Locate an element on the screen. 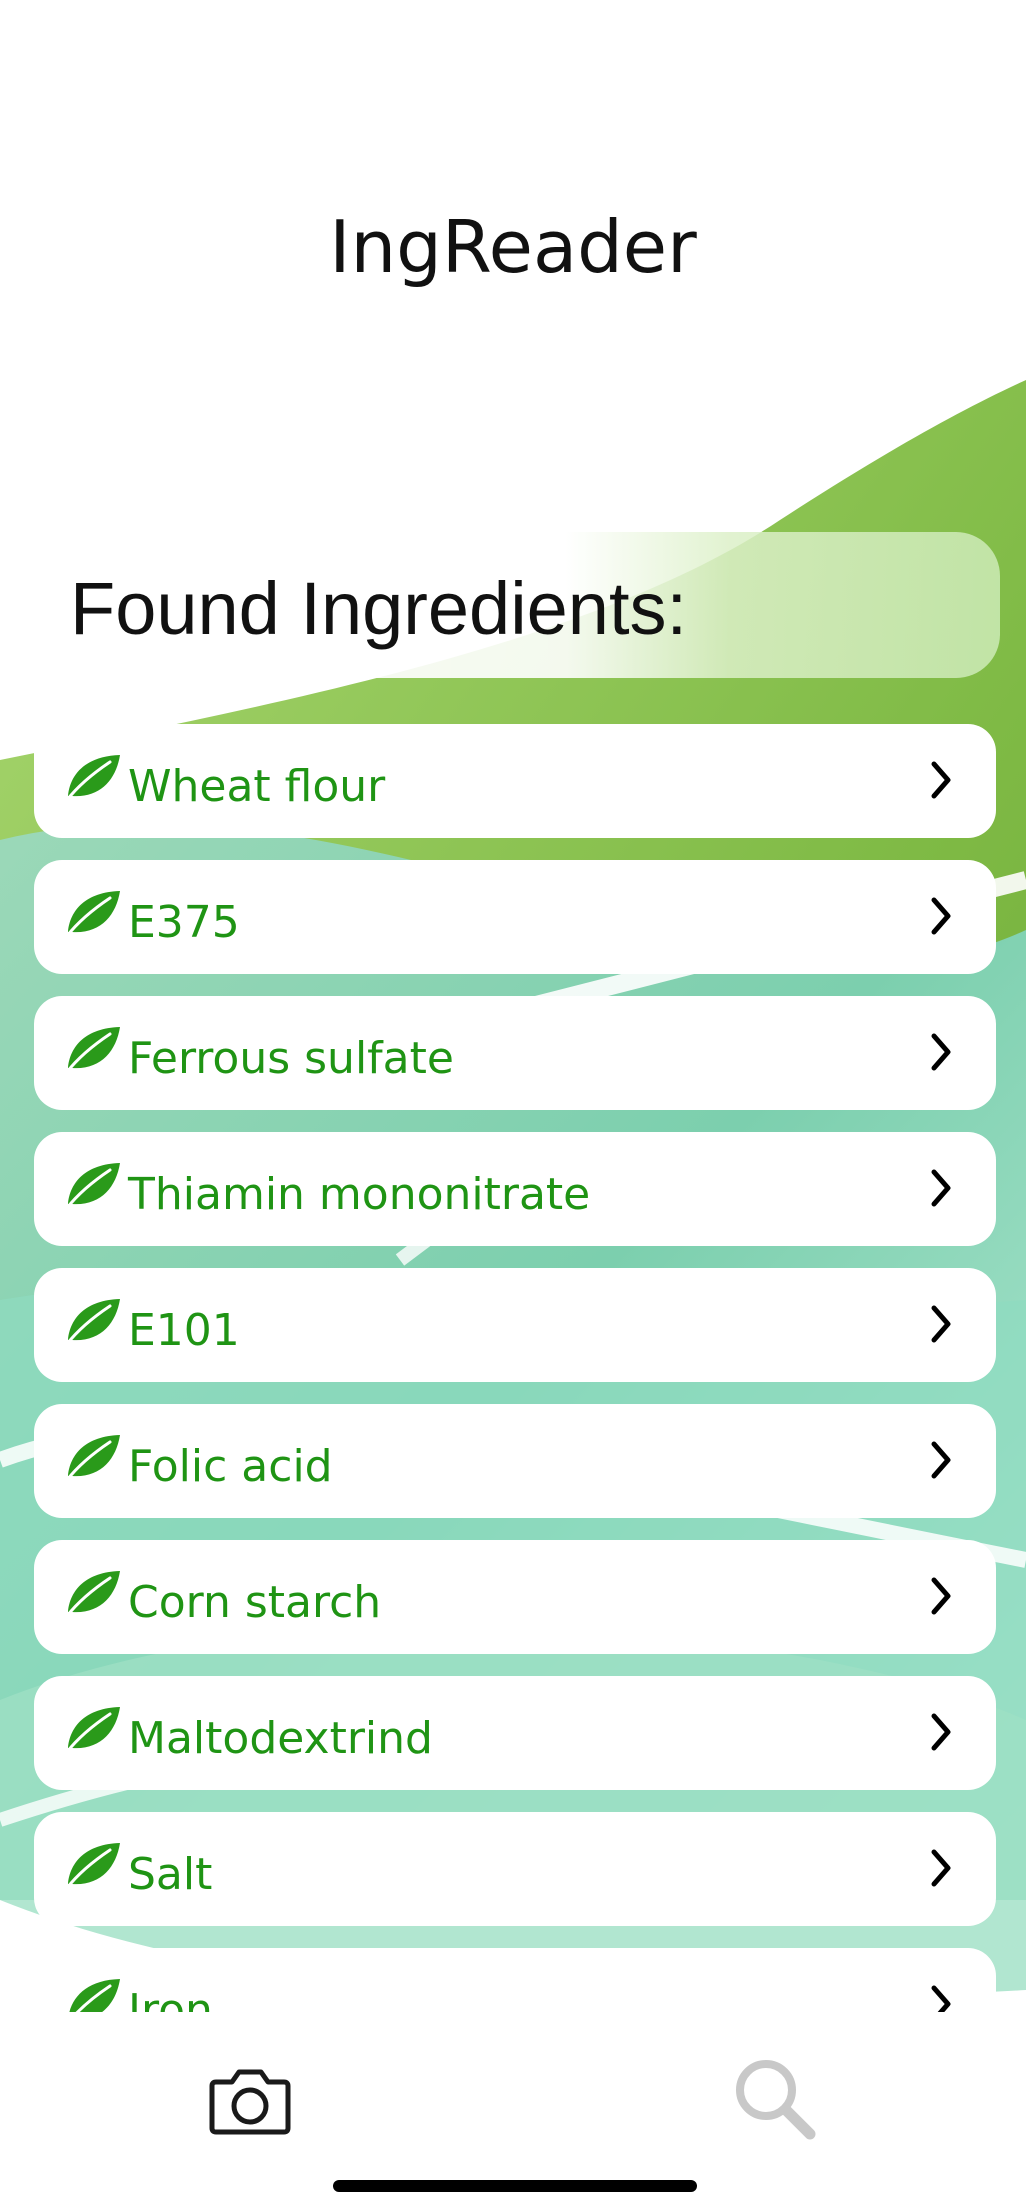  ingredient-name: Salt is located at coordinates (170, 1874).